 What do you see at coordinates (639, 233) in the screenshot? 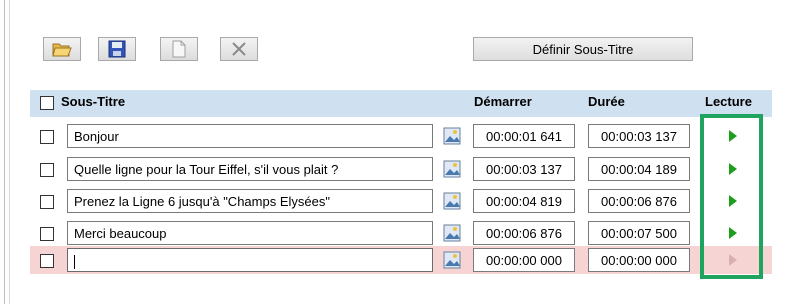
I see `duration-field: 00:00:07 500` at bounding box center [639, 233].